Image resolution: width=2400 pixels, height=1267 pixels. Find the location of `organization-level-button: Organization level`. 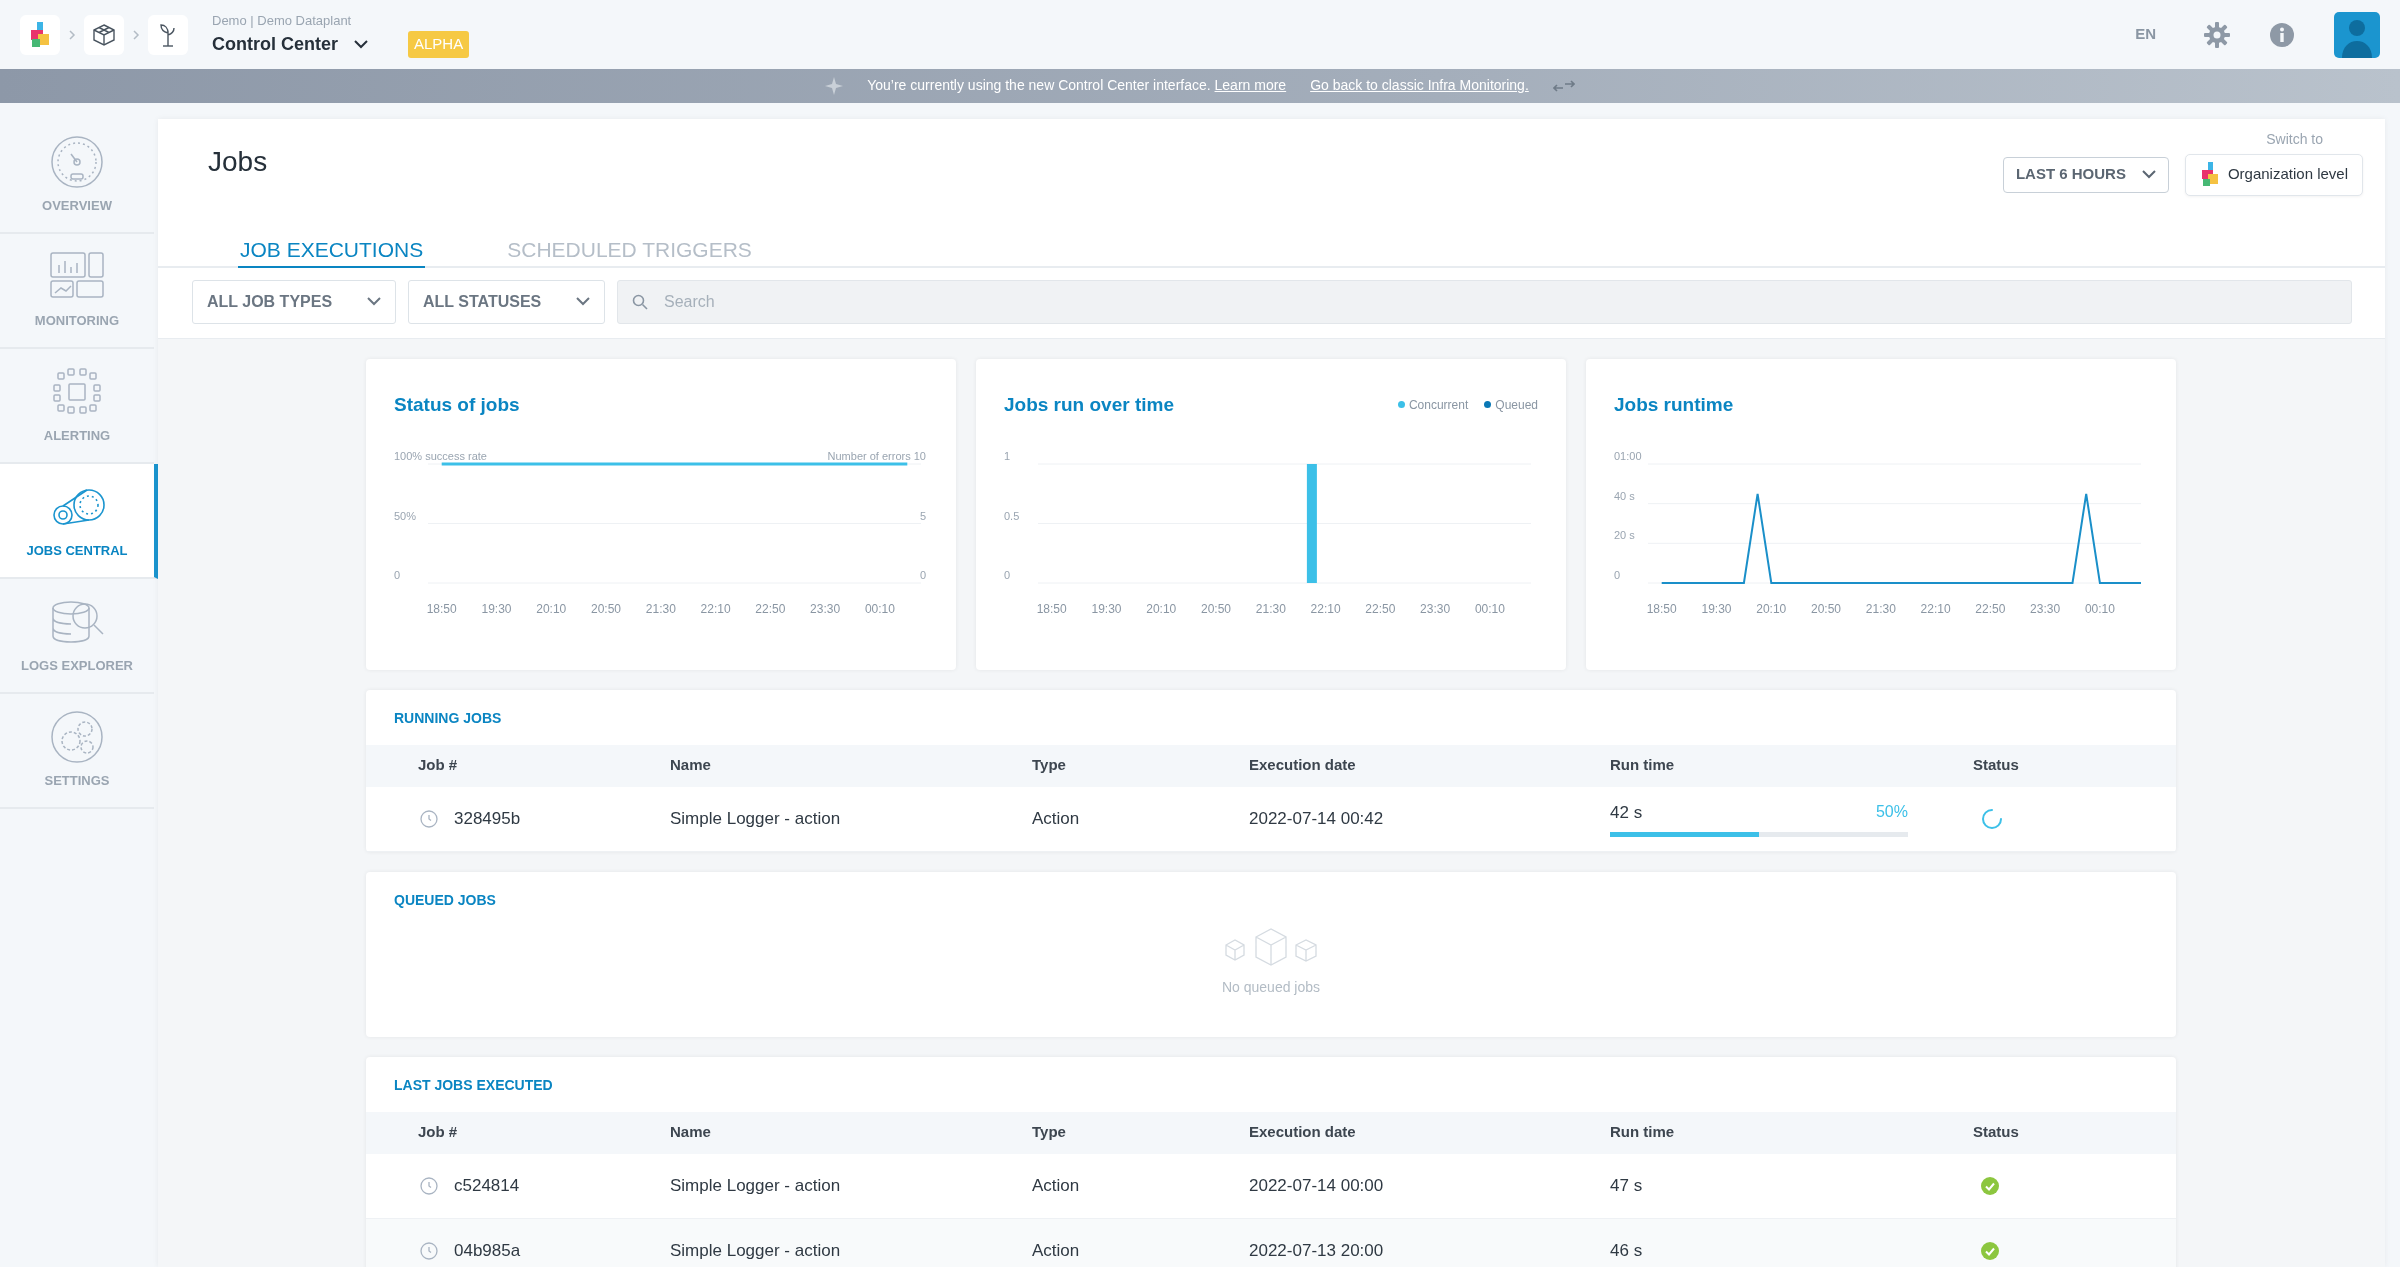

organization-level-button: Organization level is located at coordinates (2273, 174).